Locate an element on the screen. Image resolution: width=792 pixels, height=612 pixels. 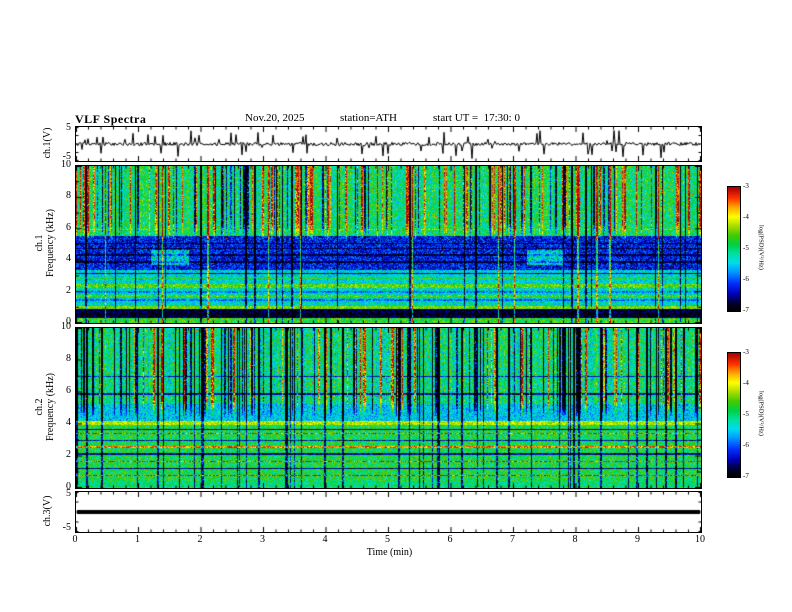
axis-label-line: ch.2 is located at coordinates (39, 407).